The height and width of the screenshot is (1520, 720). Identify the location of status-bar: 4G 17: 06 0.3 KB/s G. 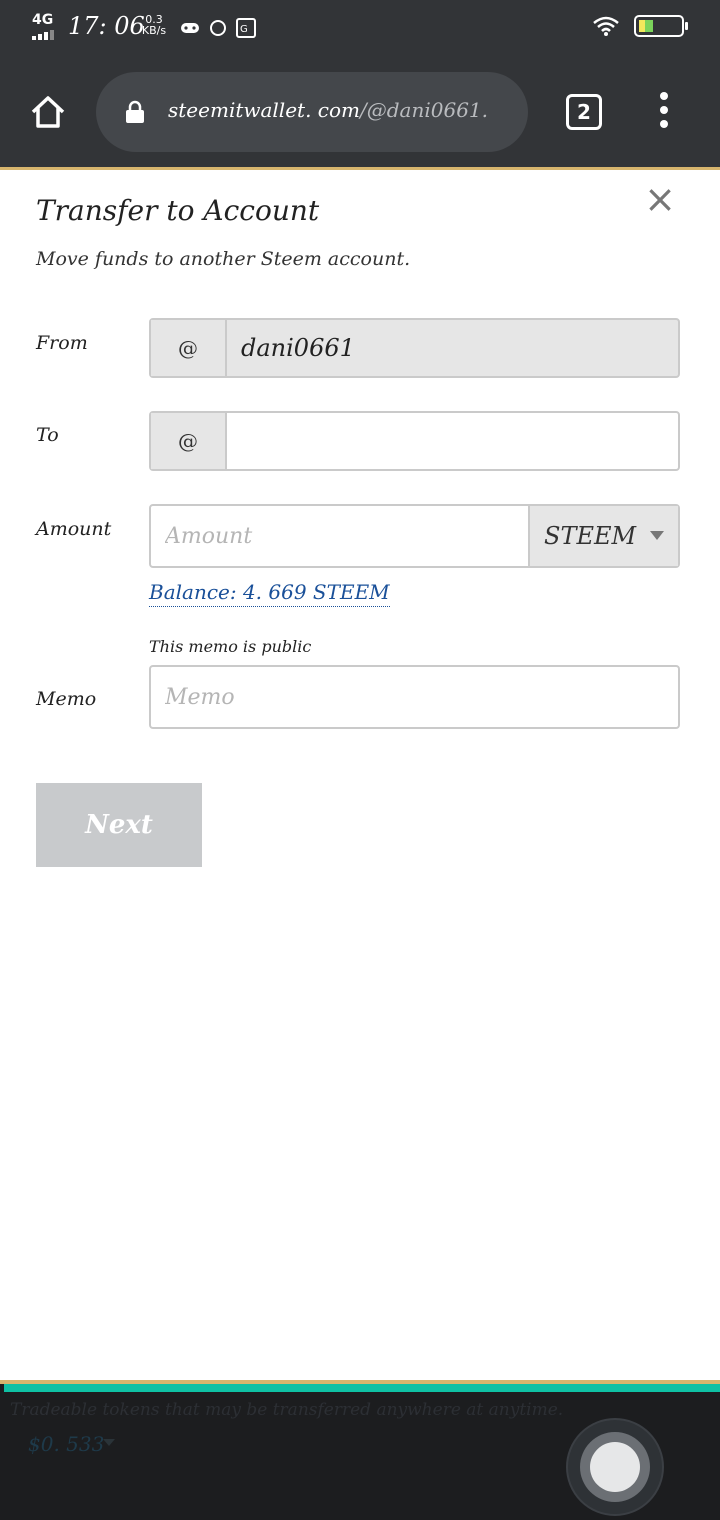
(360, 28).